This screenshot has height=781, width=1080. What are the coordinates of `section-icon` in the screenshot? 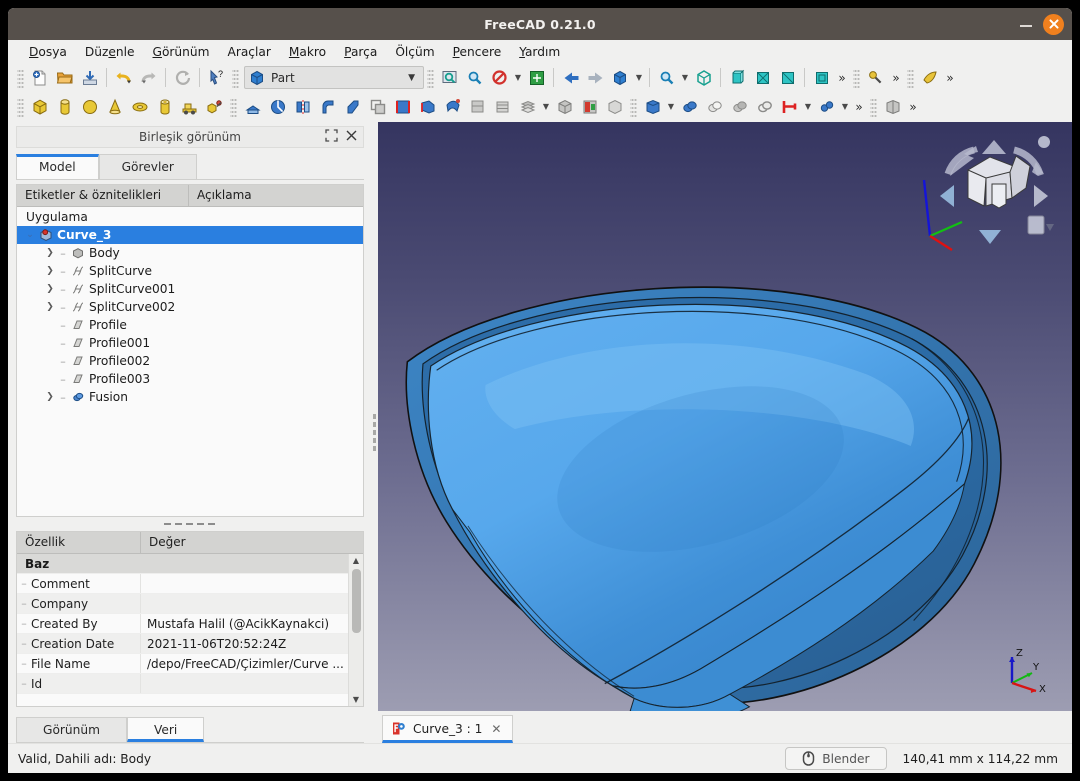 It's located at (477, 107).